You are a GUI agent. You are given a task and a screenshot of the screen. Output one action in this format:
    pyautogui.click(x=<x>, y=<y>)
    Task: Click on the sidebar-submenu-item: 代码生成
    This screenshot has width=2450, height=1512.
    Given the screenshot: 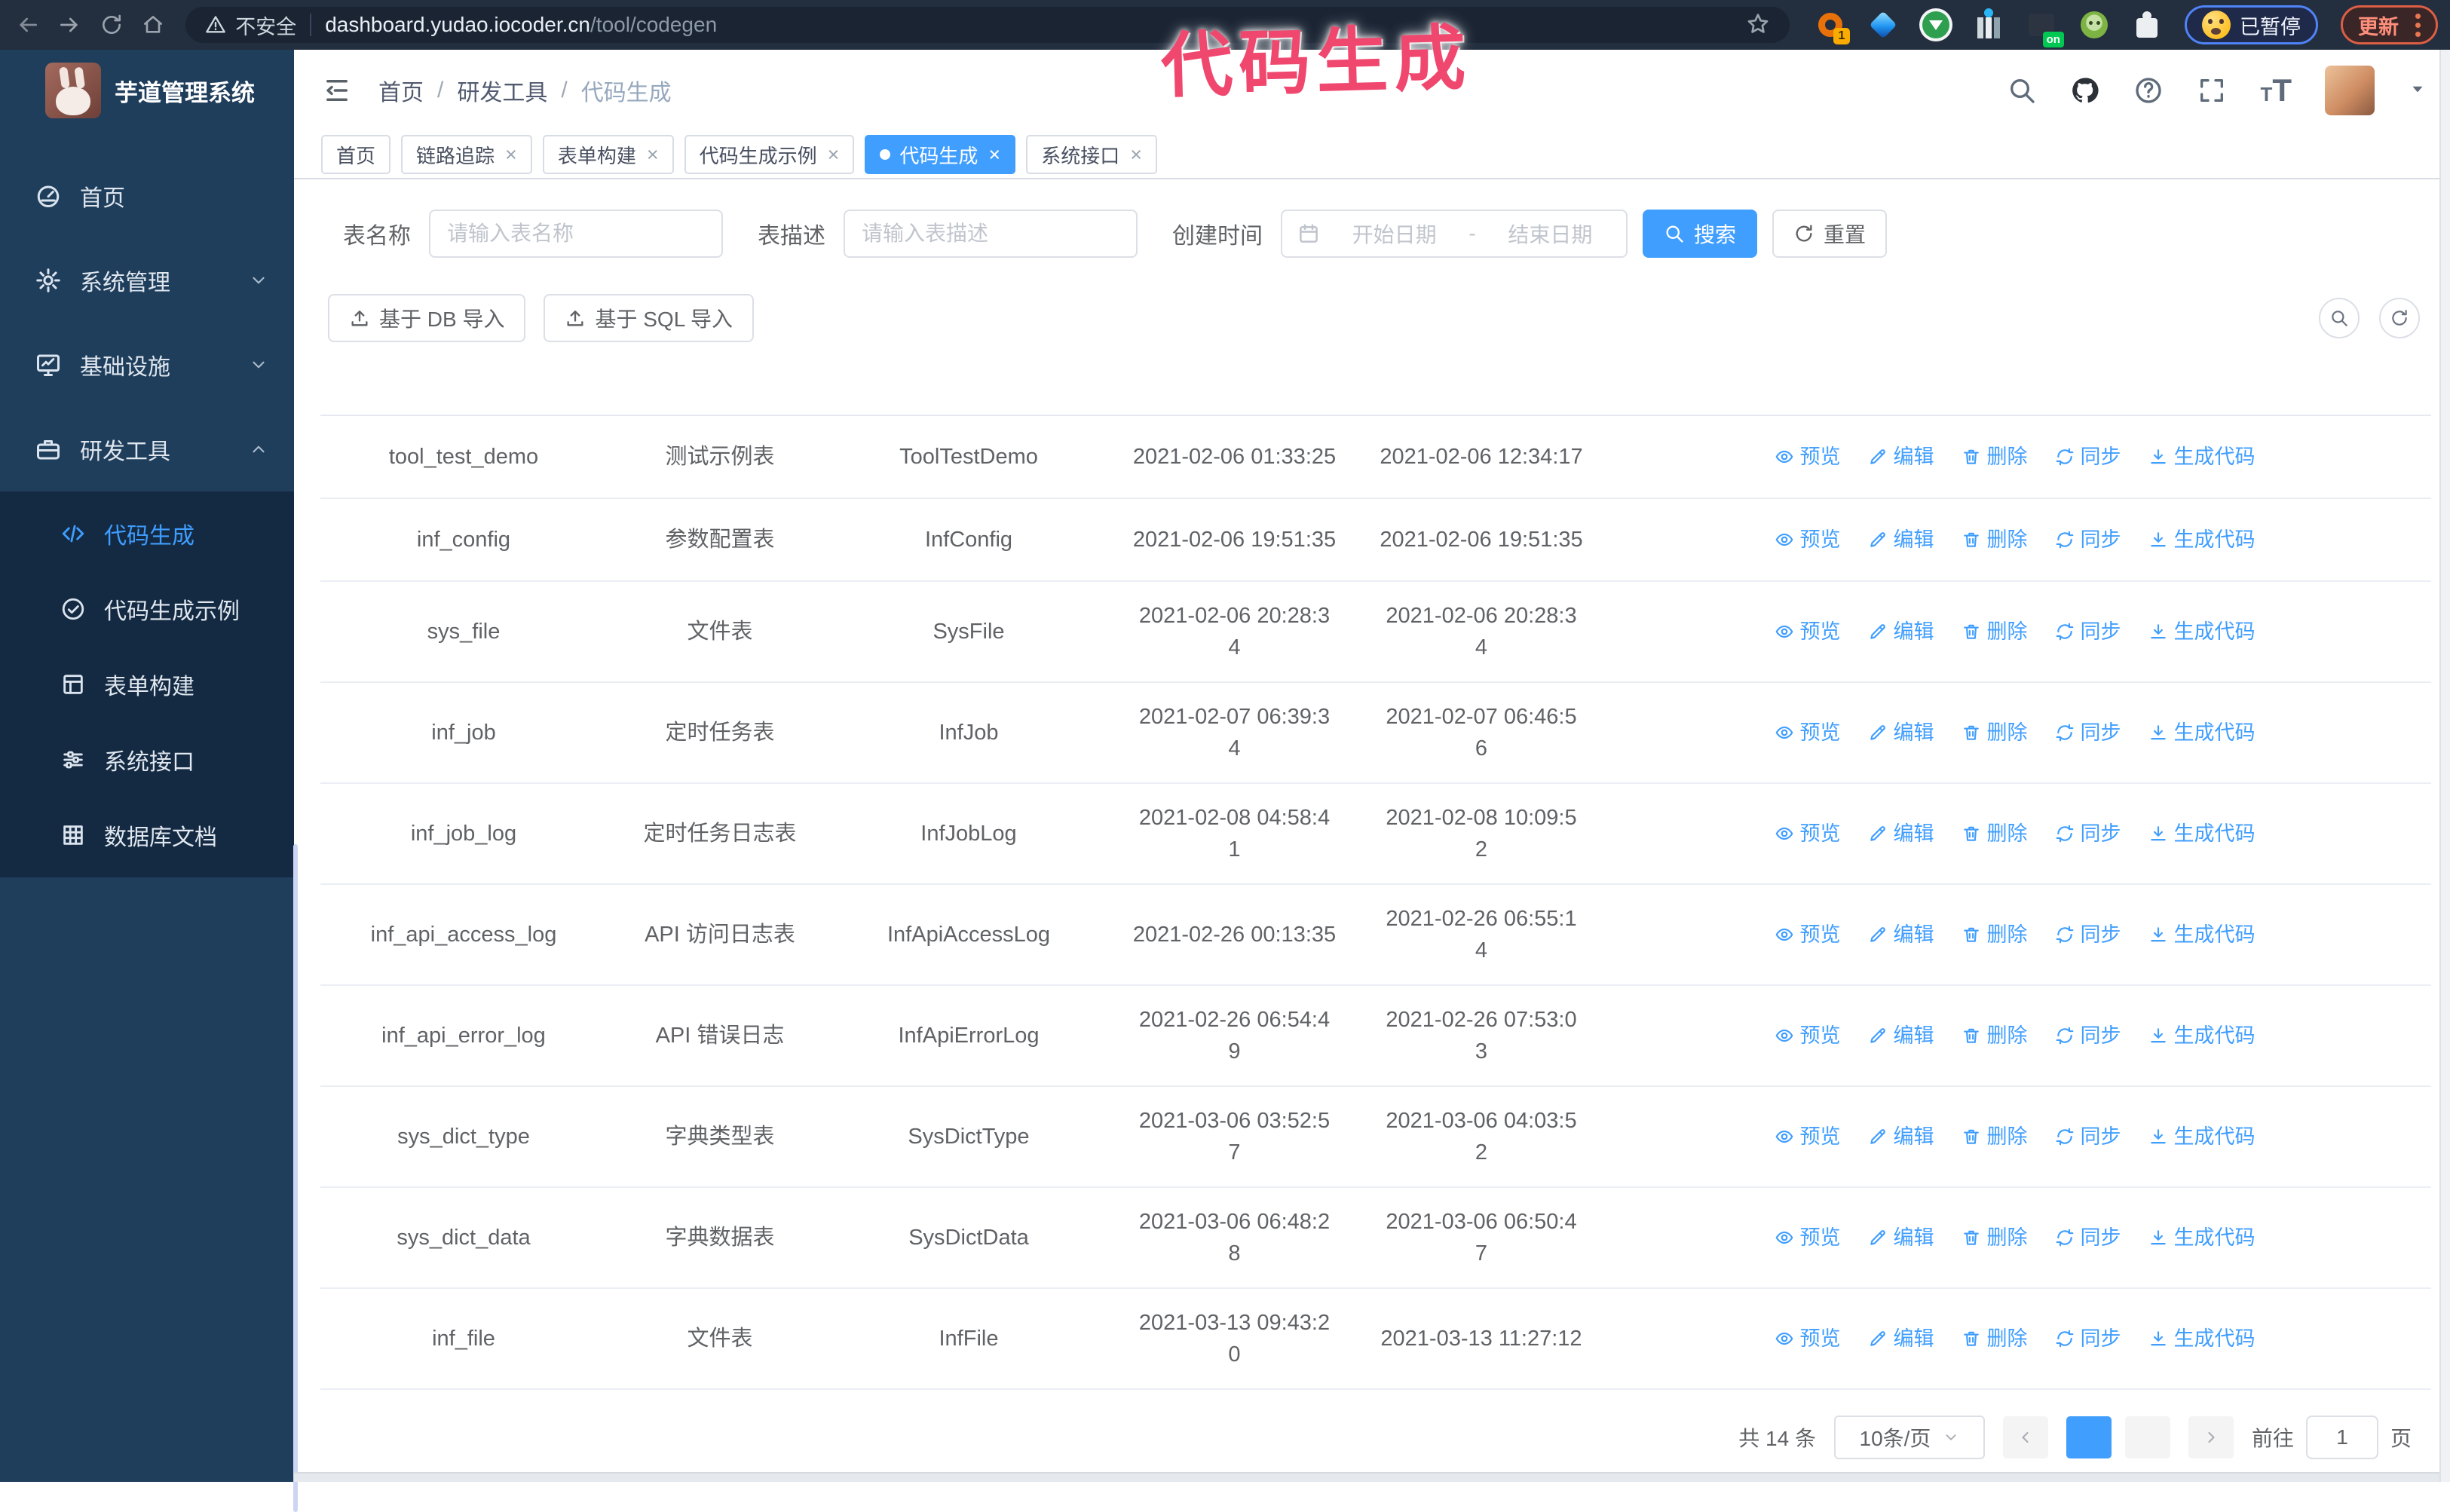 What is the action you would take?
    pyautogui.click(x=147, y=533)
    